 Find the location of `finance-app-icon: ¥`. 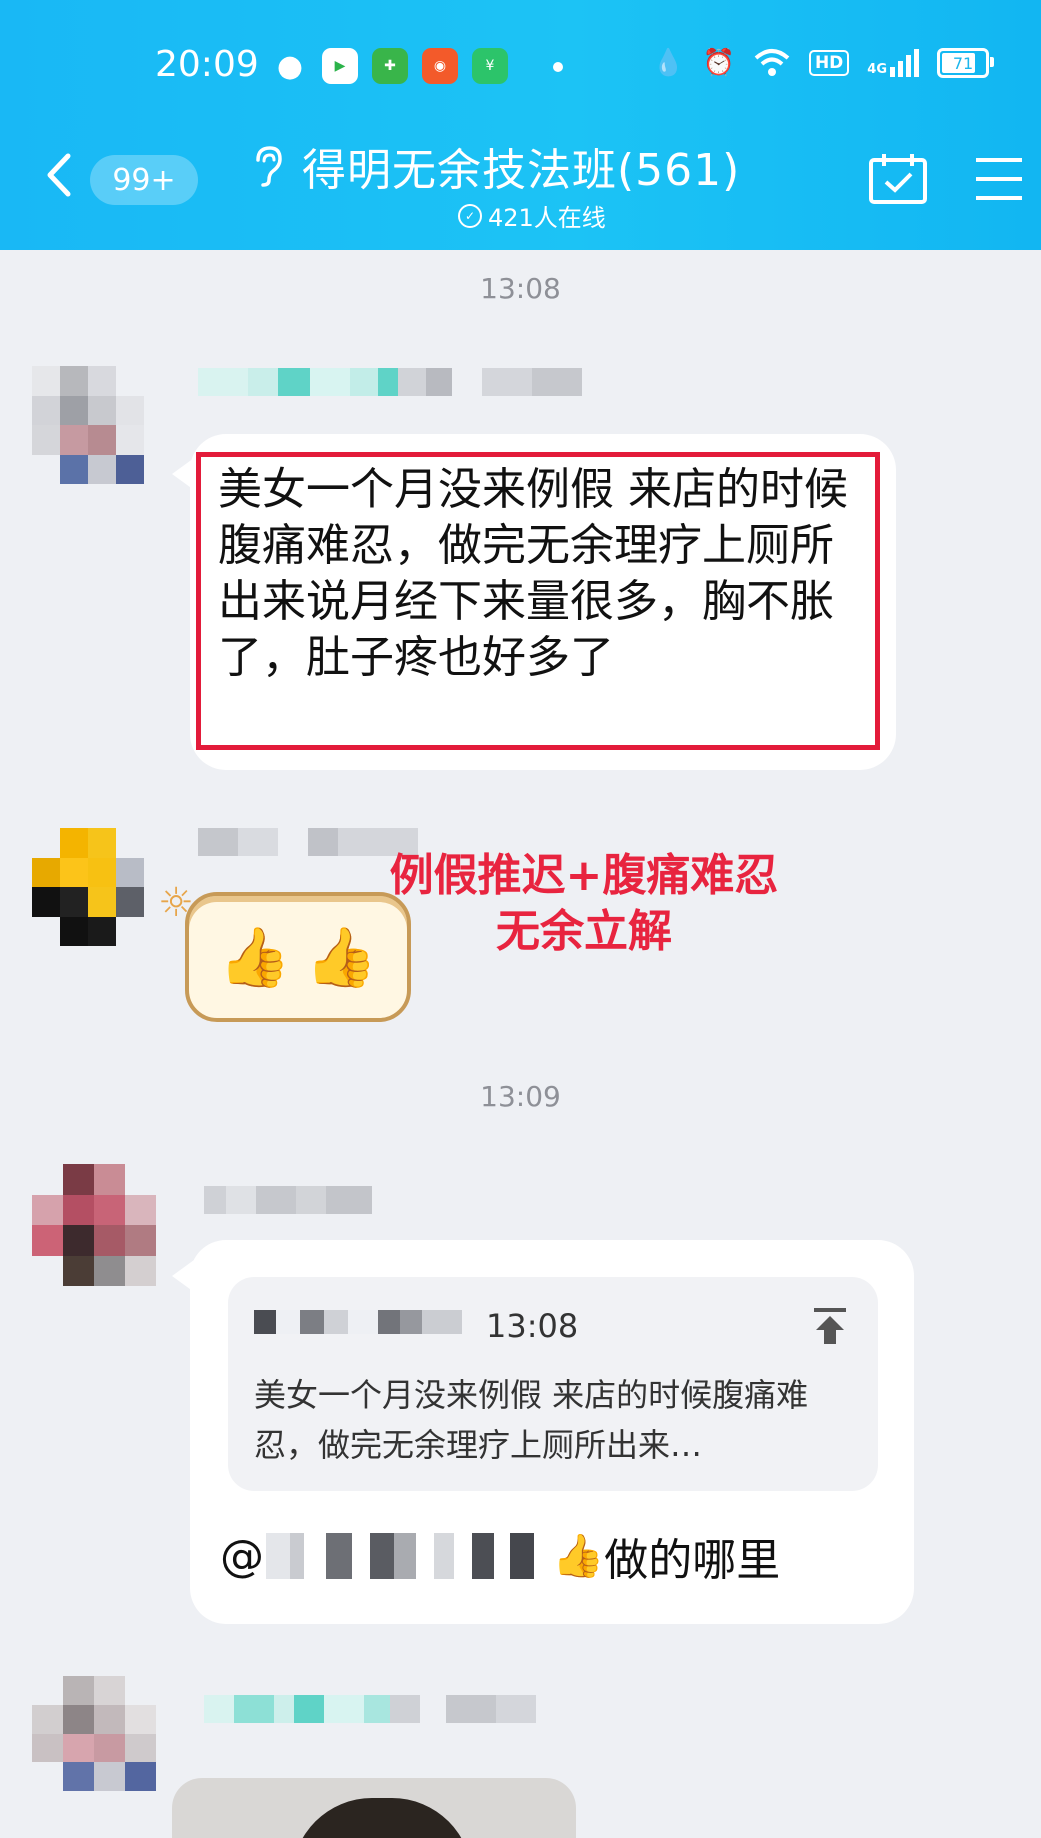

finance-app-icon: ¥ is located at coordinates (490, 66).